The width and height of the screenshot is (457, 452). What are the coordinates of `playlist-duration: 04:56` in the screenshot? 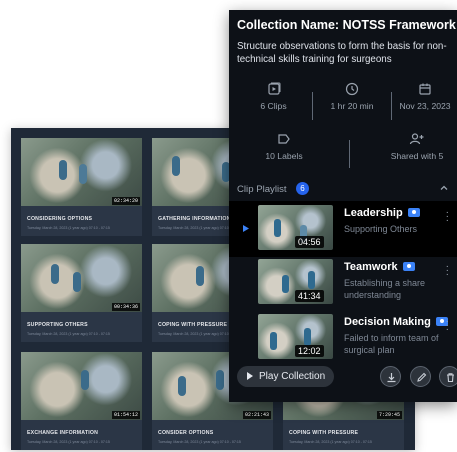 It's located at (309, 242).